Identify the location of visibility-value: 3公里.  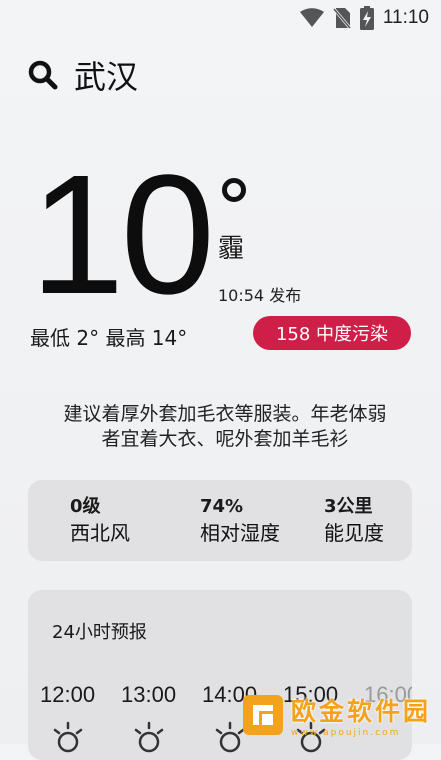
(348, 506).